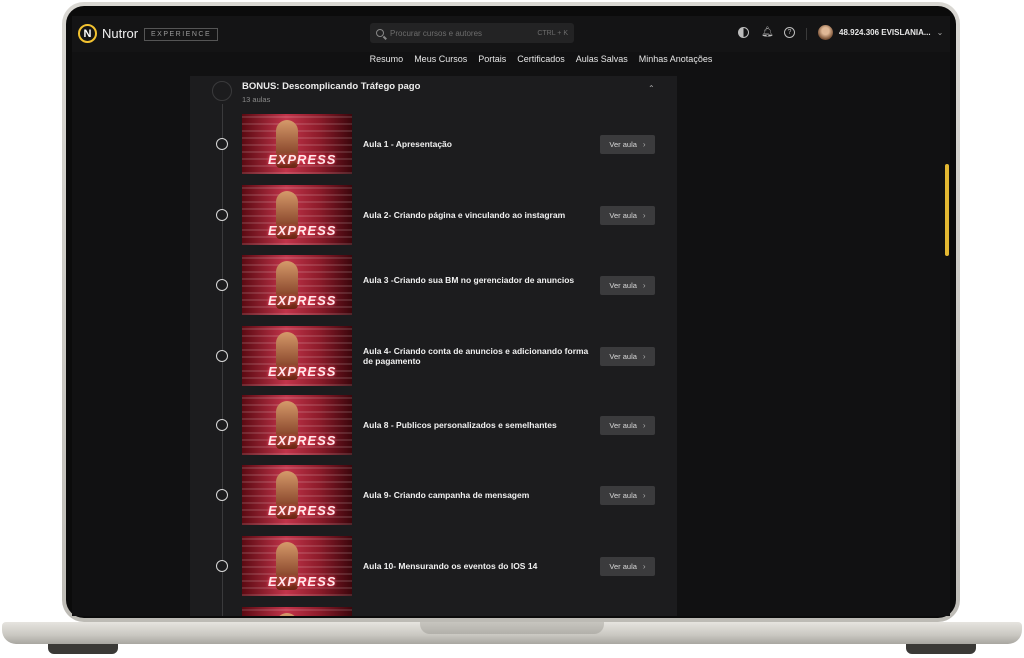 The height and width of the screenshot is (658, 1024). What do you see at coordinates (743, 32) in the screenshot?
I see `contrast-icon` at bounding box center [743, 32].